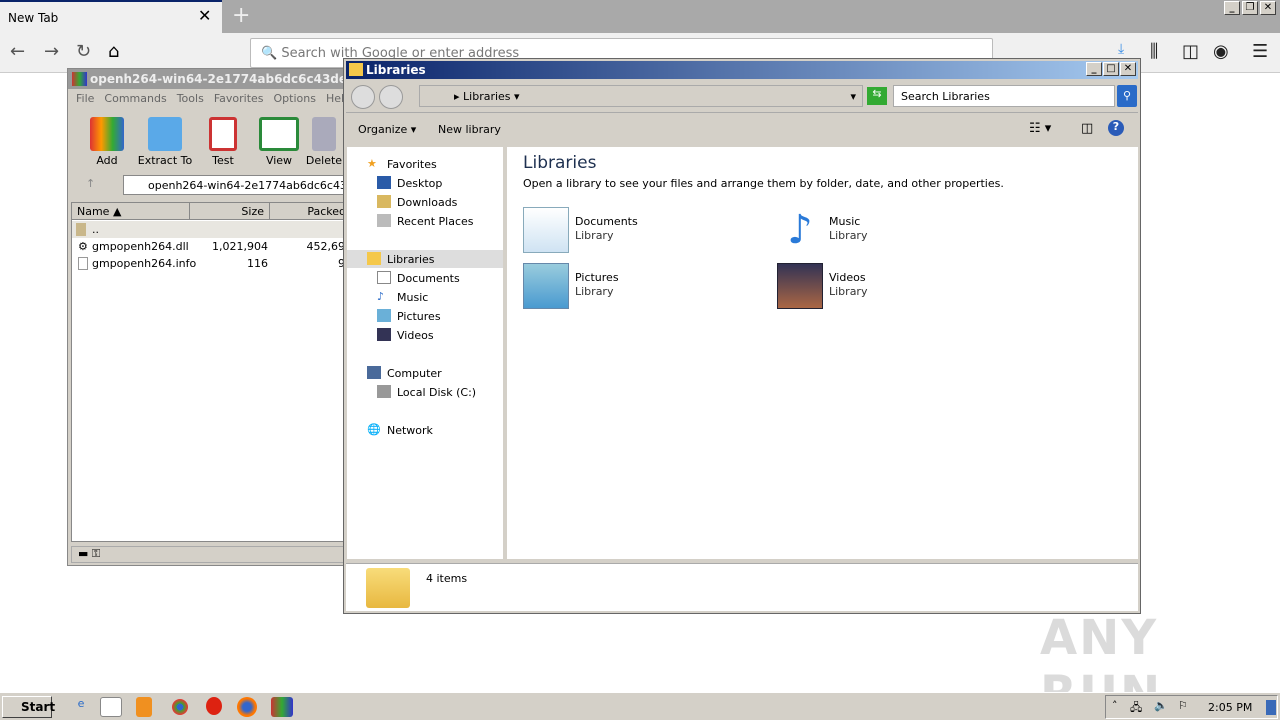 The width and height of the screenshot is (1280, 722). I want to click on help-icon: ?, so click(1116, 128).